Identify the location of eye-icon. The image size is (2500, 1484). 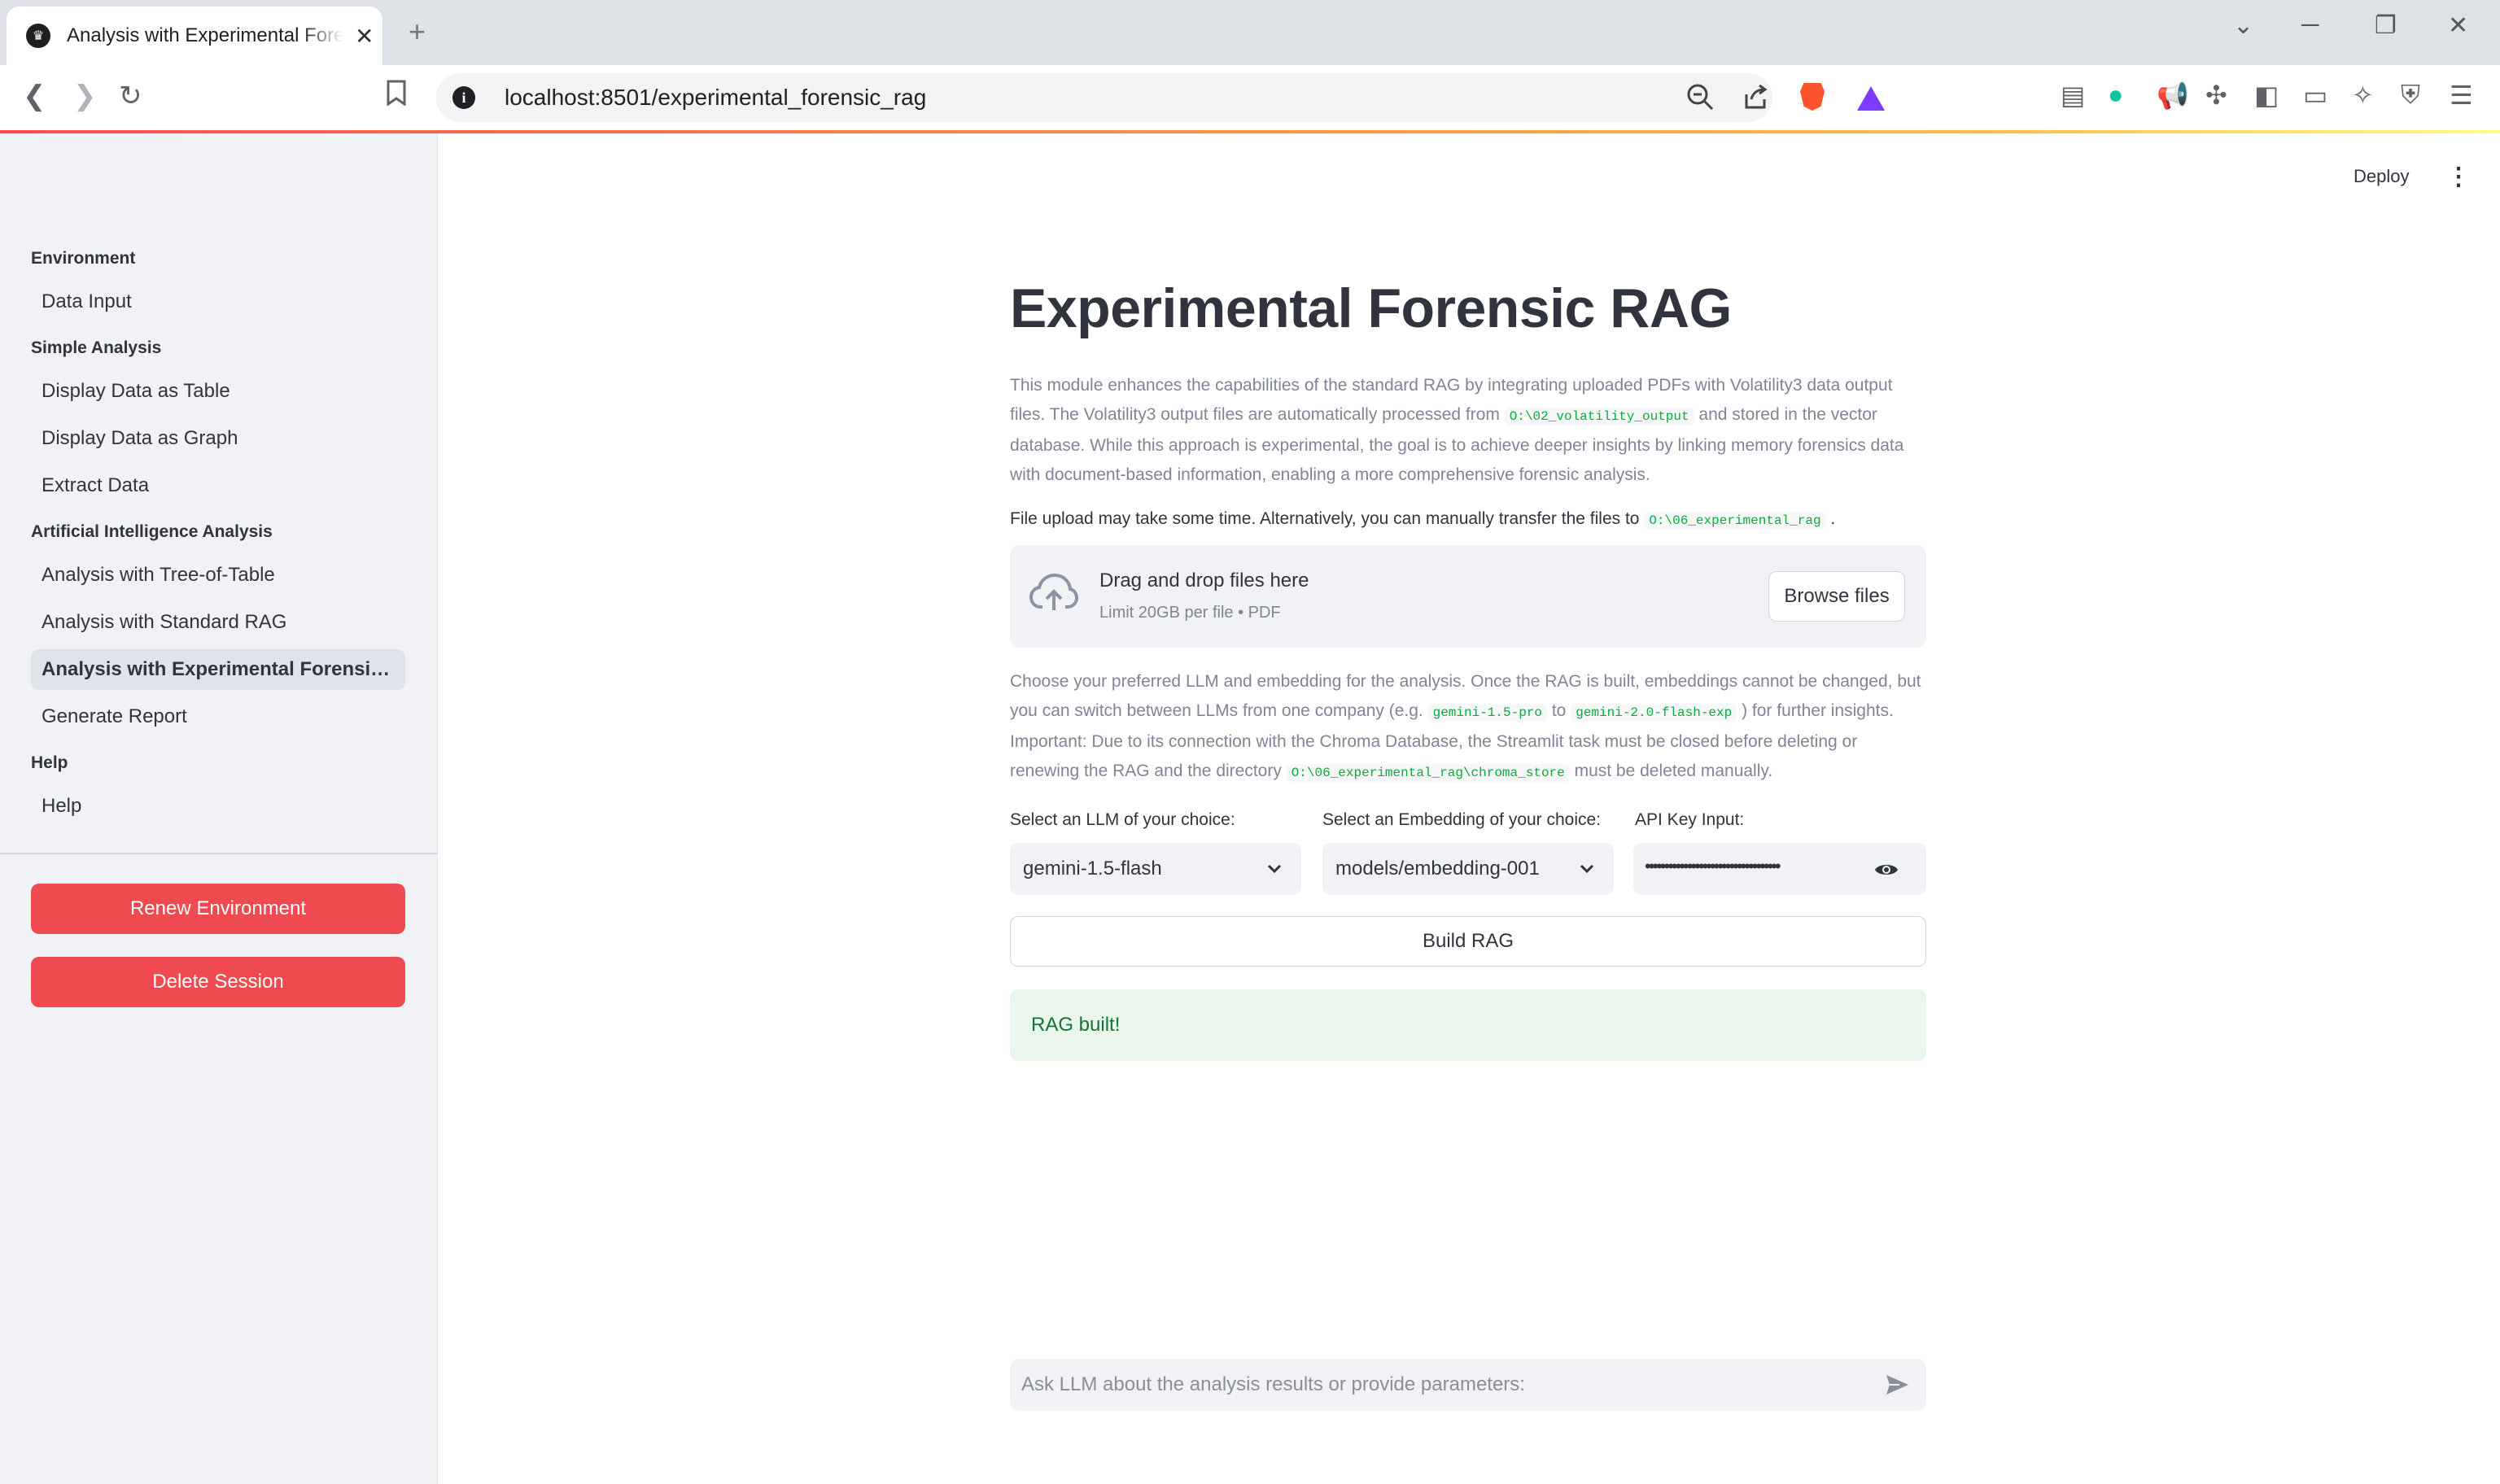
(1886, 870).